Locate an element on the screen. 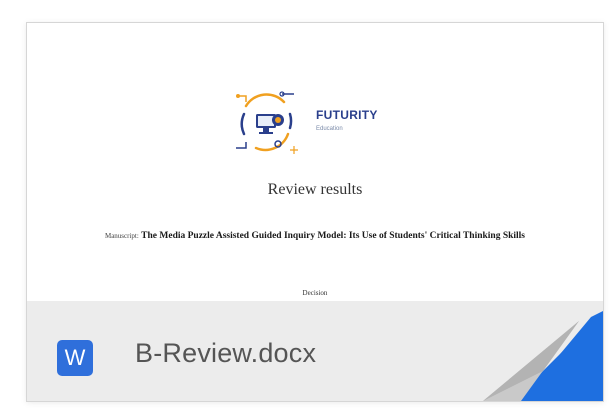 The height and width of the screenshot is (413, 615). futurity-logo: FUTURITY Education is located at coordinates (317, 123).